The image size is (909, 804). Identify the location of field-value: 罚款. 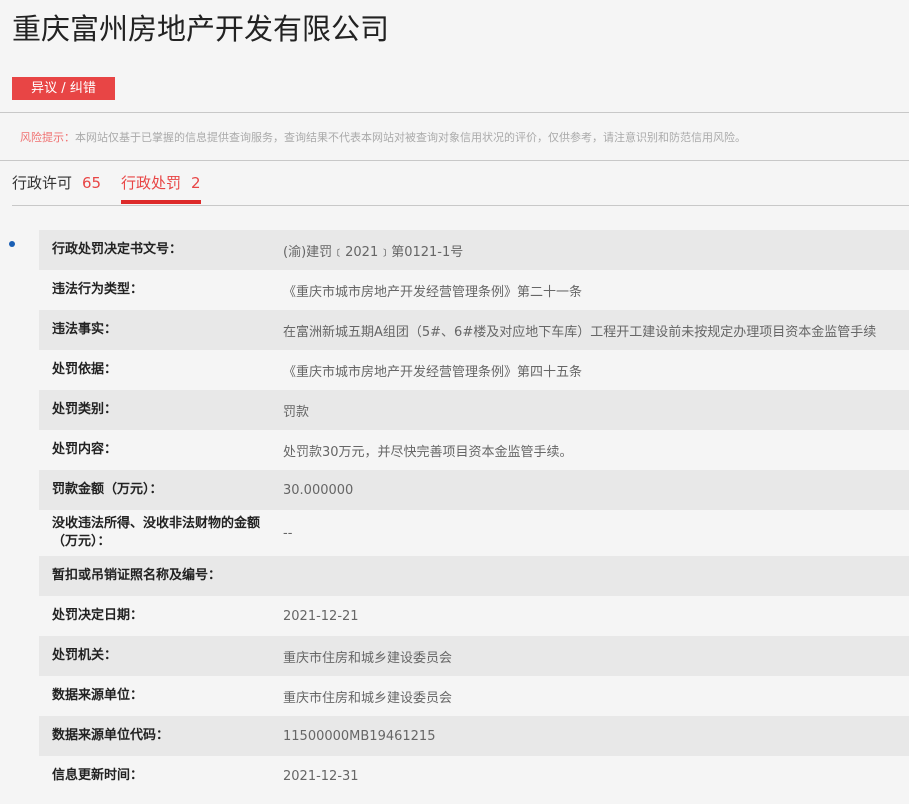
(296, 412).